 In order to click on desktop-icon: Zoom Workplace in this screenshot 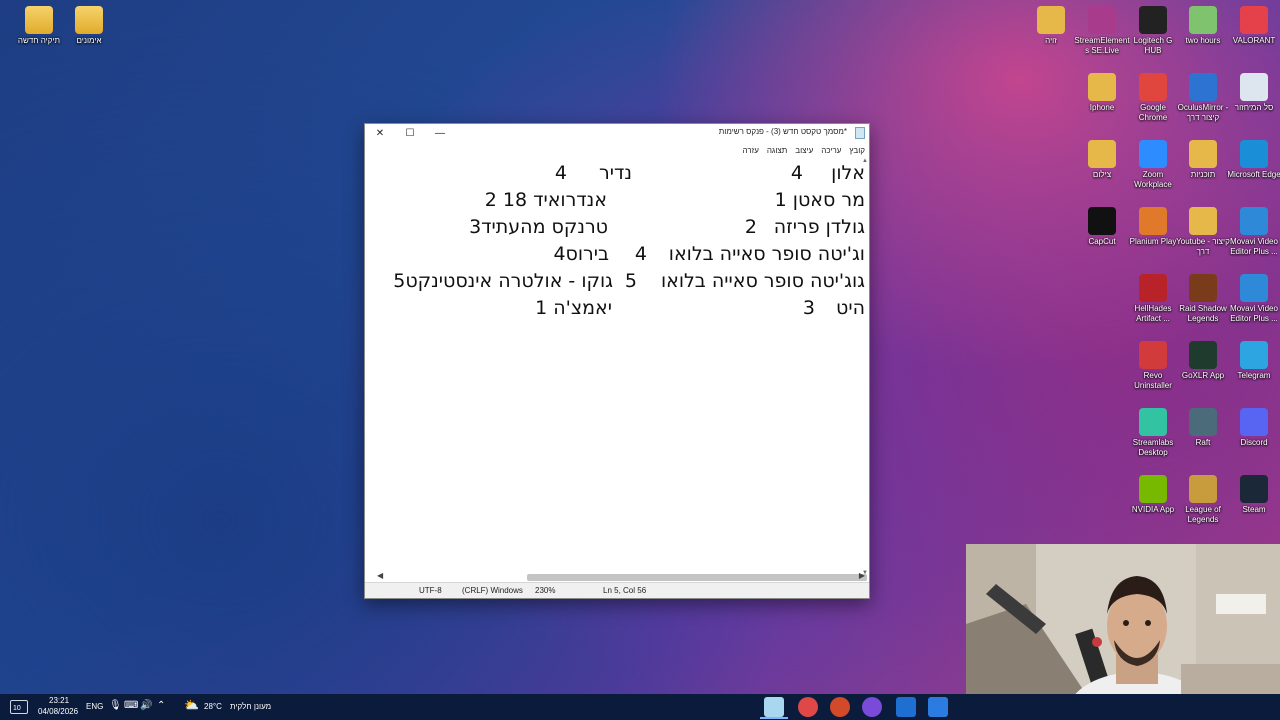, I will do `click(1153, 165)`.